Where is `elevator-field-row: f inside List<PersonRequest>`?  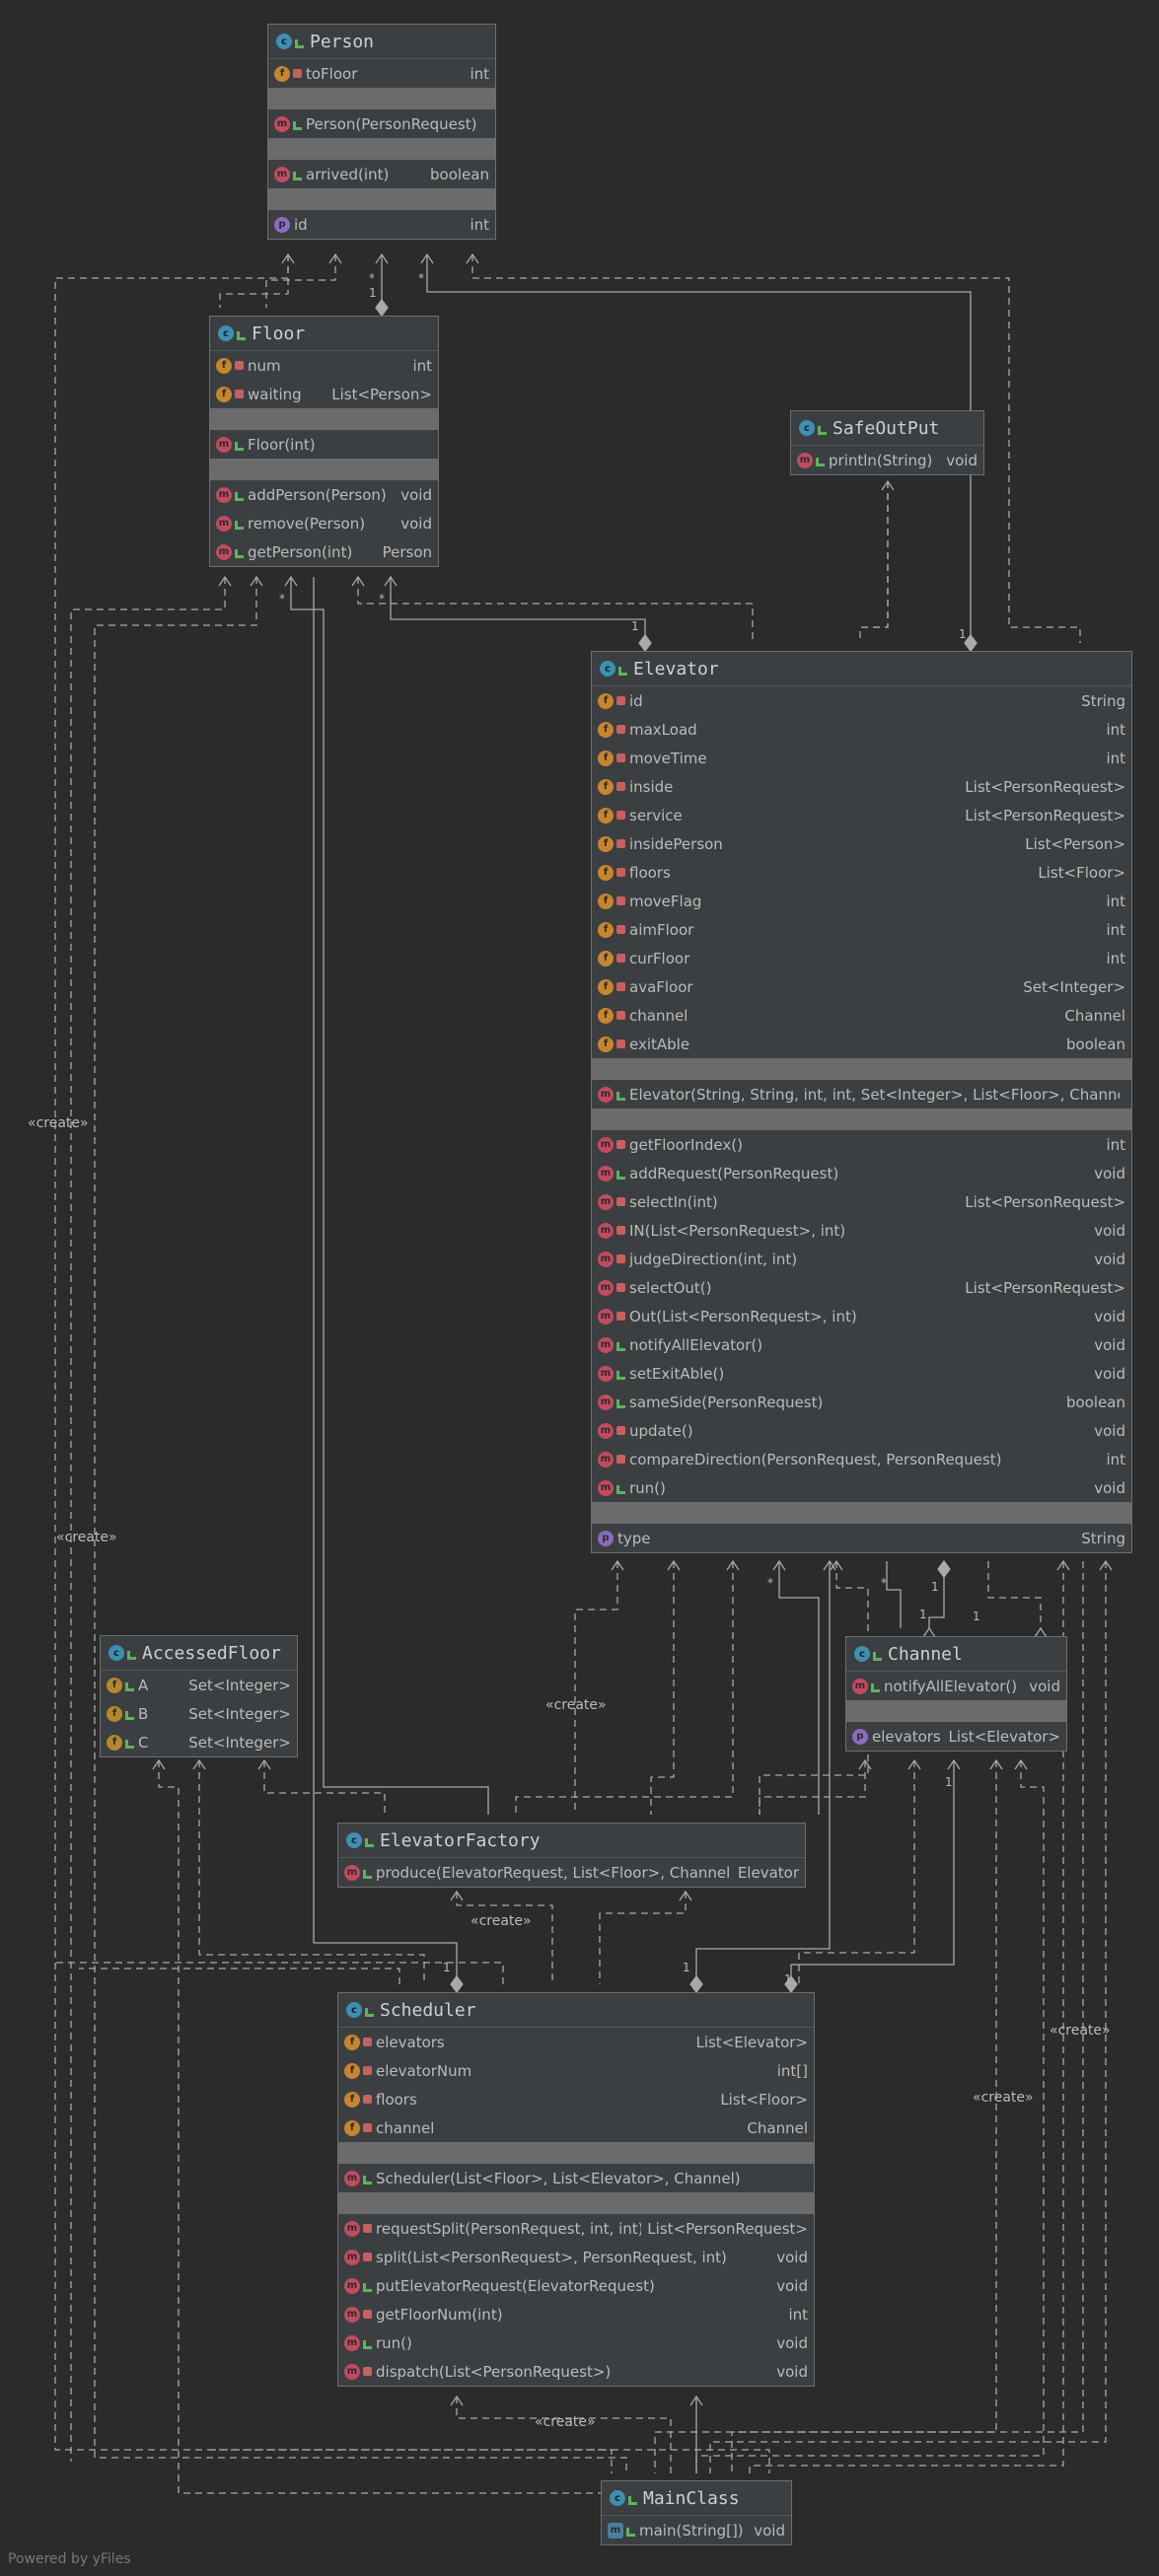
elevator-field-row: f inside List<PersonRequest> is located at coordinates (862, 786).